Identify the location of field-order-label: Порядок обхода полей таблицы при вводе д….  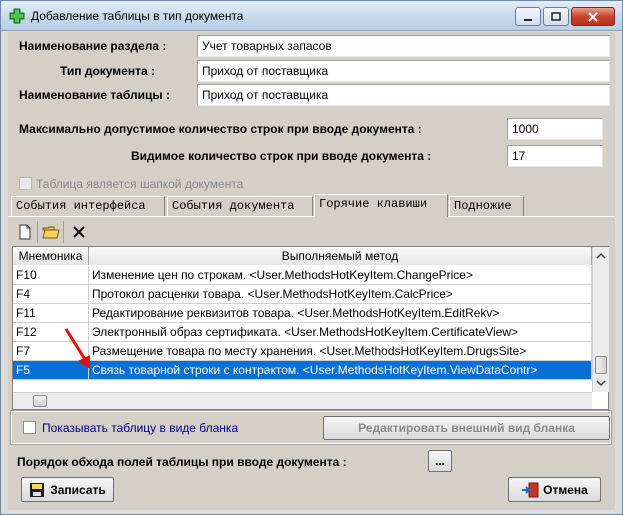
(182, 462).